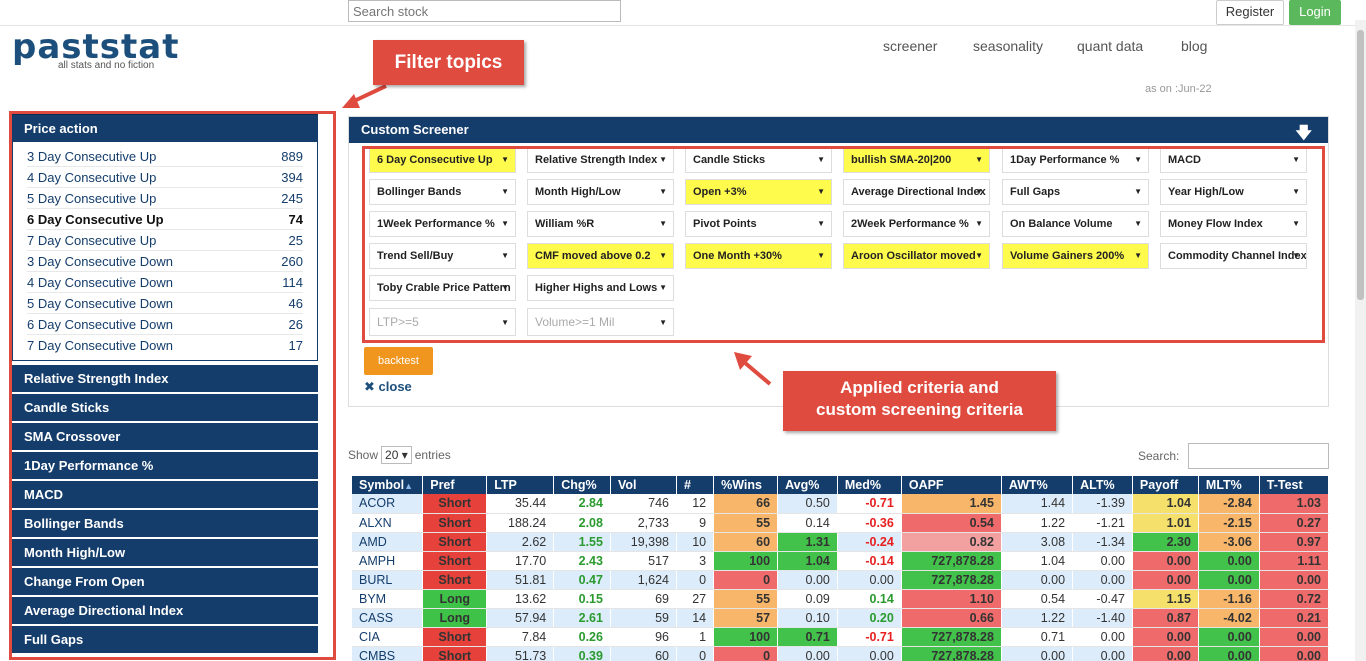  What do you see at coordinates (746, 599) in the screenshot?
I see `cell-wins: 55` at bounding box center [746, 599].